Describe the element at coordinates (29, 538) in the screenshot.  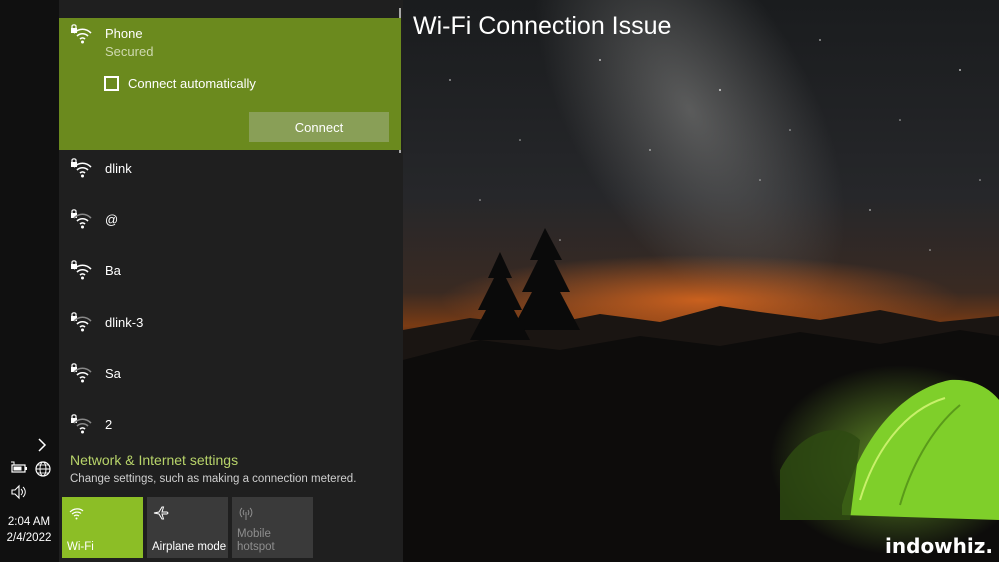
I see `clock-date: 2/4/2022` at that location.